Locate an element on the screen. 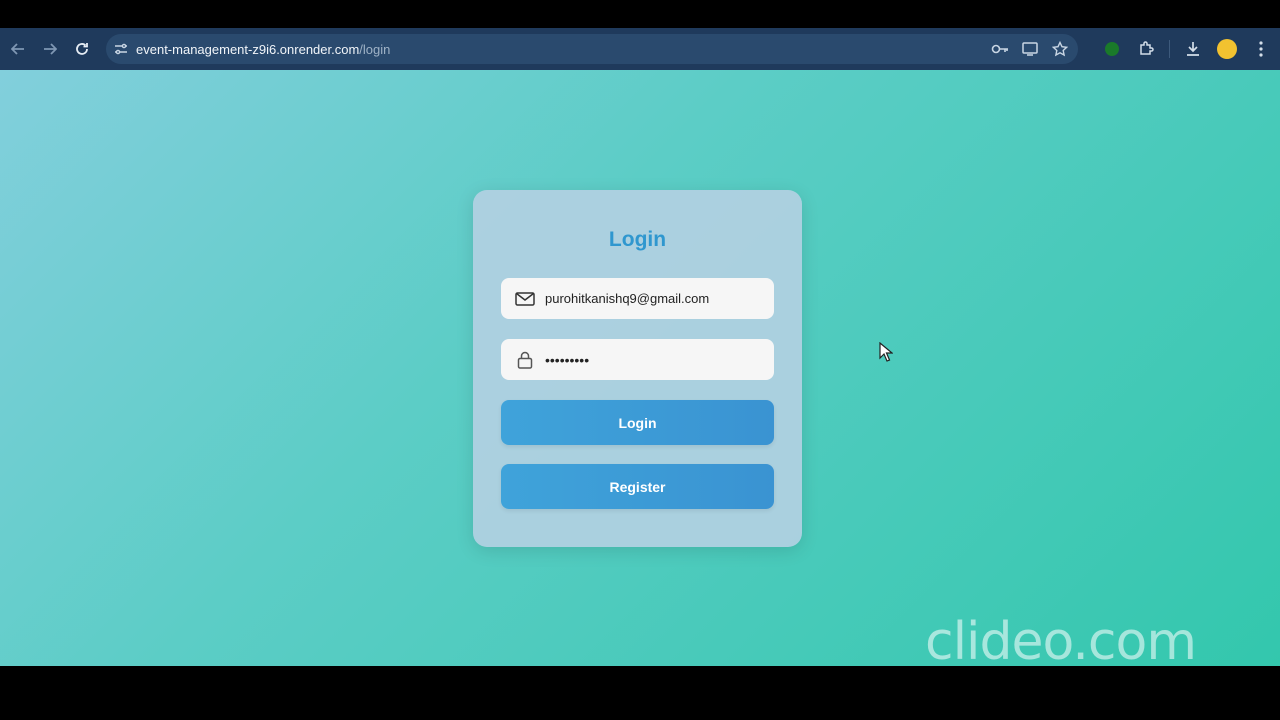  puzzle-icon is located at coordinates (1147, 48).